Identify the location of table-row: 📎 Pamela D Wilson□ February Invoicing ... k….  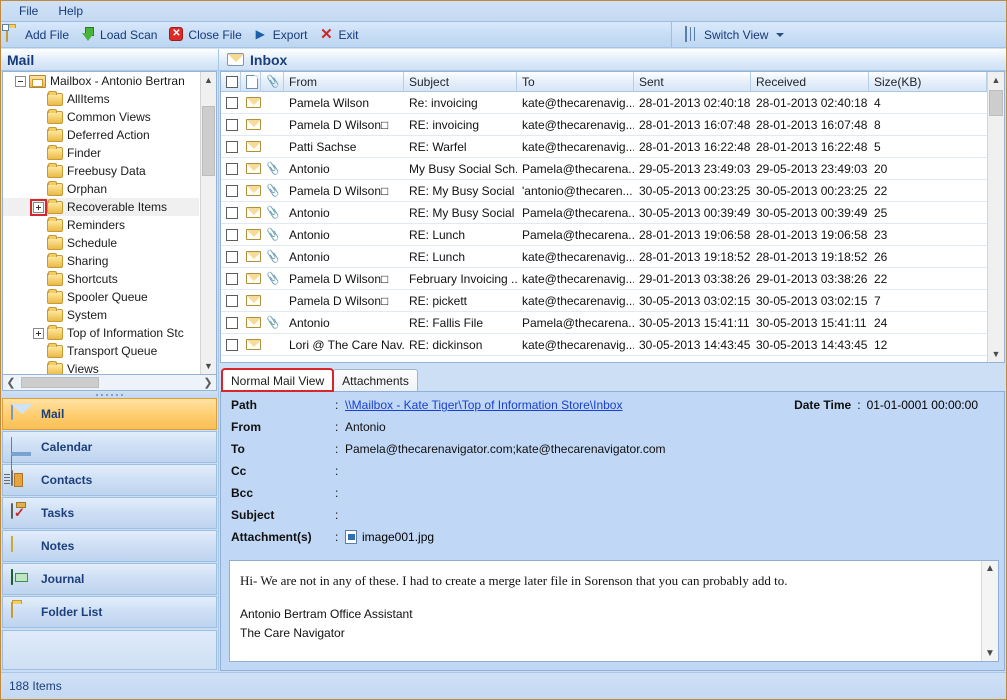
(604, 279).